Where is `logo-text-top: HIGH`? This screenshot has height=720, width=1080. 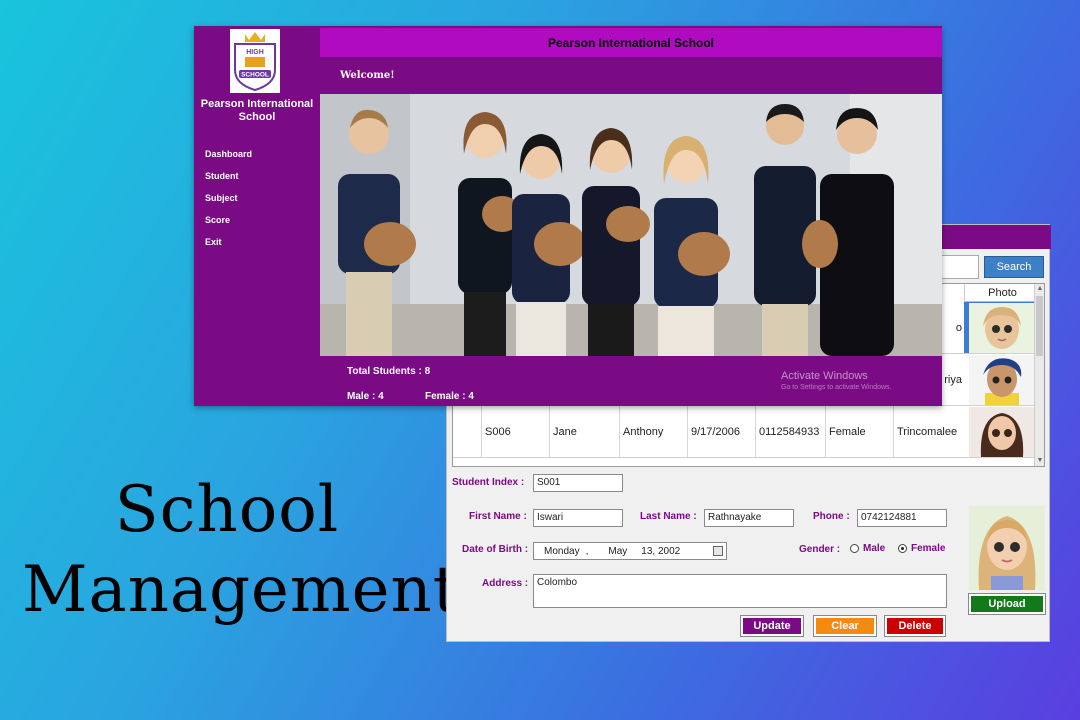
logo-text-top: HIGH is located at coordinates (255, 52).